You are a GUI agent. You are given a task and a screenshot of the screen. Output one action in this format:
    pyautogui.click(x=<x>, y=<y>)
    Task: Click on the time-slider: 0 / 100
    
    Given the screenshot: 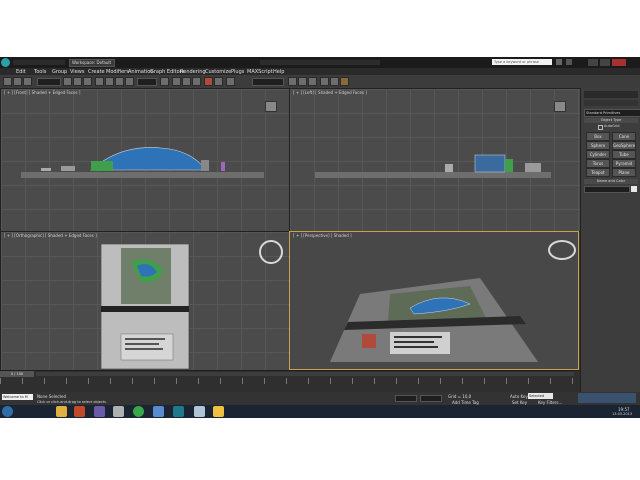 What is the action you would take?
    pyautogui.click(x=17, y=374)
    